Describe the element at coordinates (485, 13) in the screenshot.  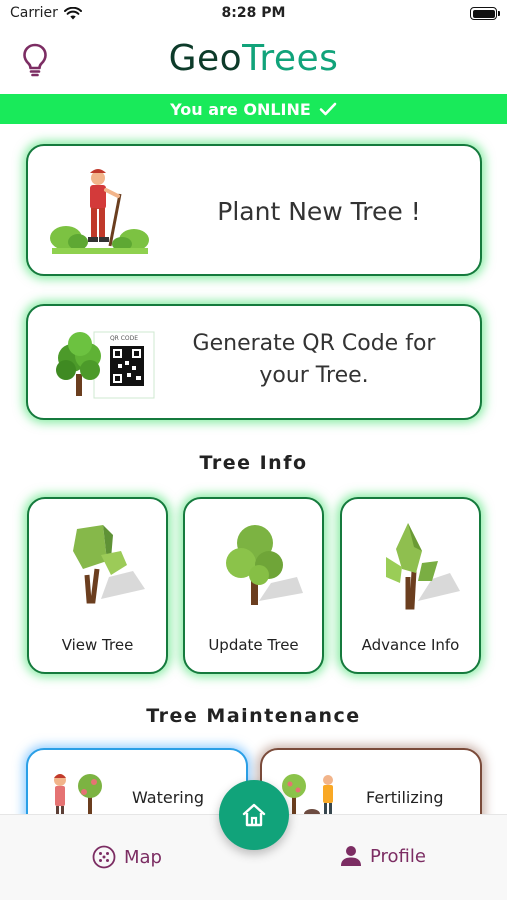
I see `battery-icon` at that location.